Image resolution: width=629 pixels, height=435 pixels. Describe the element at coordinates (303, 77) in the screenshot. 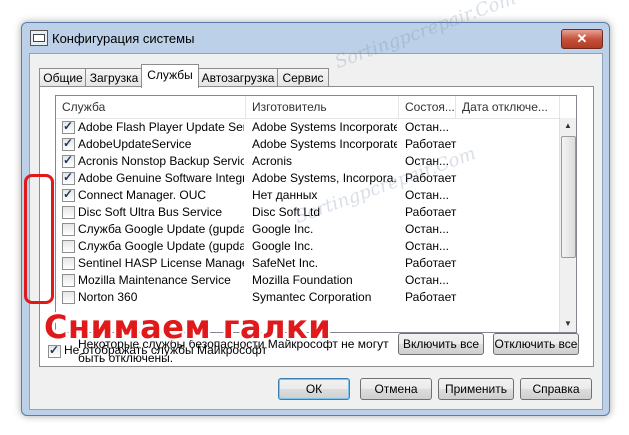

I see `tab-tools: Сервис` at that location.